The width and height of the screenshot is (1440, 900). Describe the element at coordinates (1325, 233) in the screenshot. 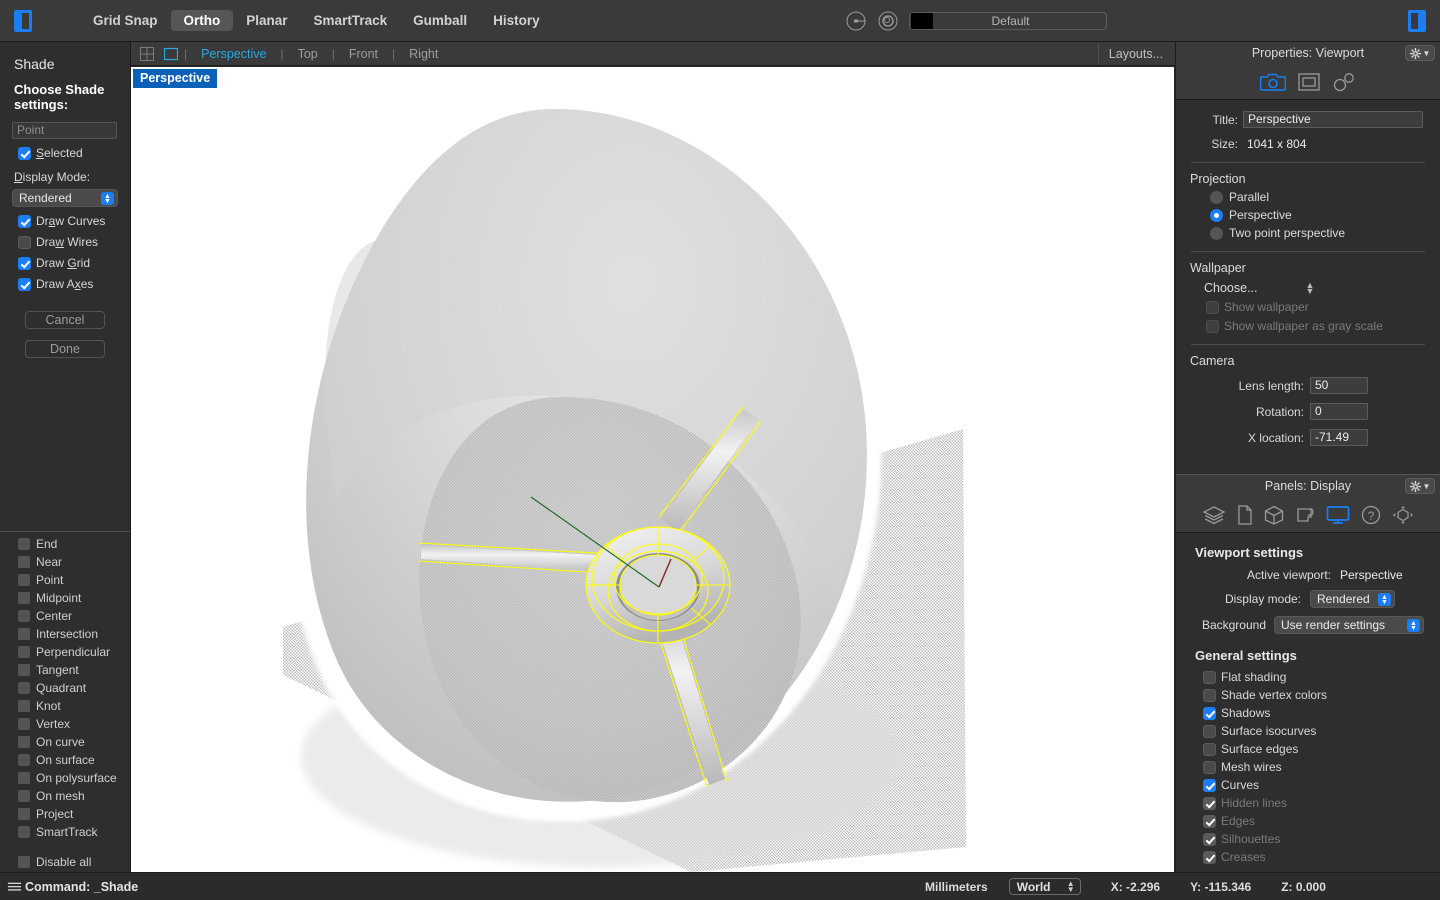

I see `projection-option-two-point: Two point perspective` at that location.